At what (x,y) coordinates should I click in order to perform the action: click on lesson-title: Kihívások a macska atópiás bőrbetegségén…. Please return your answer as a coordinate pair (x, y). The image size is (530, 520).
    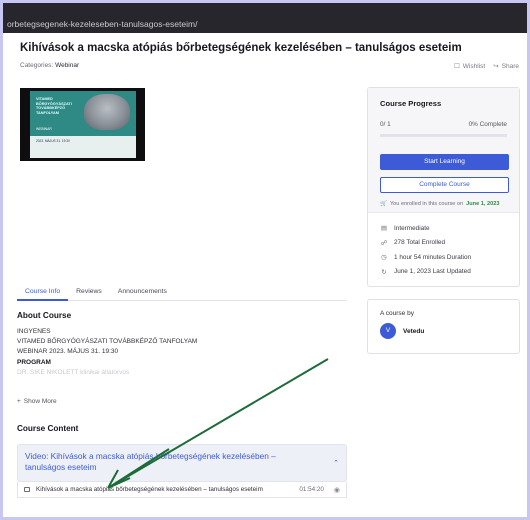
    Looking at the image, I should click on (149, 489).